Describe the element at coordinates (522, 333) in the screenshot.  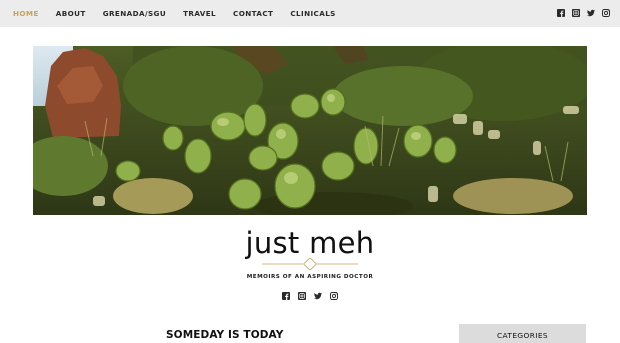
I see `sidebar-categories-header: CATEGORIES` at that location.